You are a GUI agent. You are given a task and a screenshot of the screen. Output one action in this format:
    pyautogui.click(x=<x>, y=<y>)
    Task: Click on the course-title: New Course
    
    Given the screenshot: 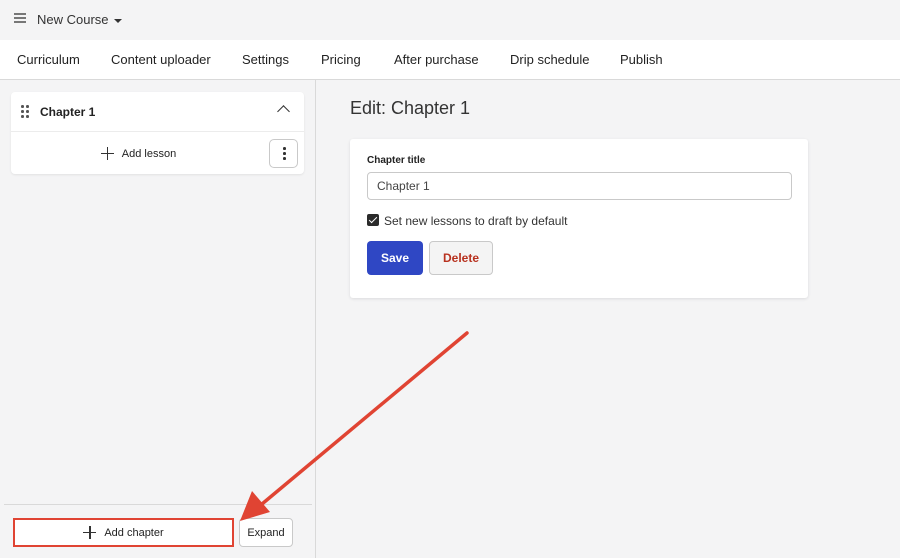 What is the action you would take?
    pyautogui.click(x=73, y=19)
    